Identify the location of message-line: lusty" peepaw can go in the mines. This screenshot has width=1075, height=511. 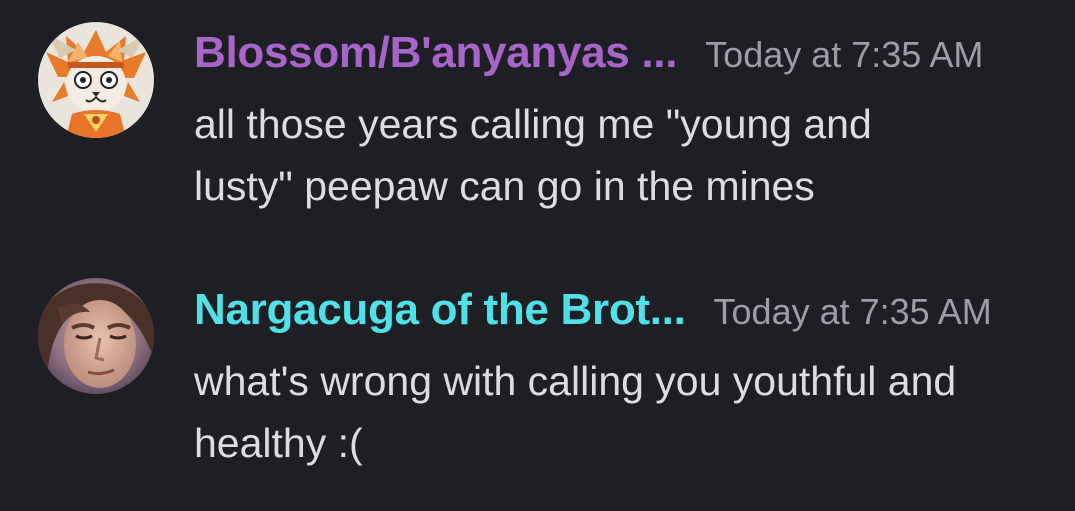
(504, 186).